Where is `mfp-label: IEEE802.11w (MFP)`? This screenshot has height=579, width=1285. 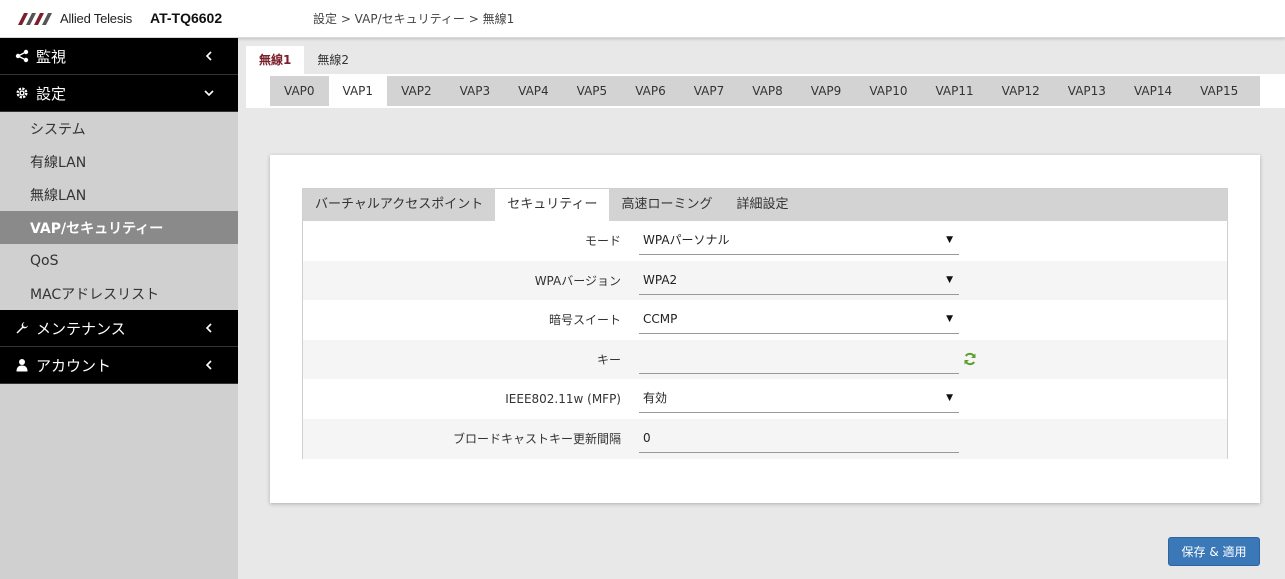
mfp-label: IEEE802.11w (MFP) is located at coordinates (563, 399).